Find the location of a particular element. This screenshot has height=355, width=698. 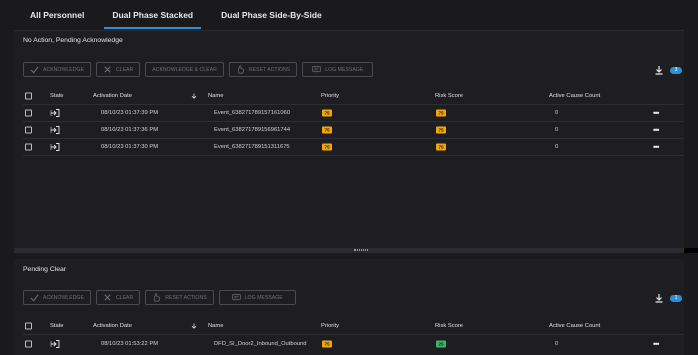

event-name: Event_638271789156961744 is located at coordinates (252, 130).